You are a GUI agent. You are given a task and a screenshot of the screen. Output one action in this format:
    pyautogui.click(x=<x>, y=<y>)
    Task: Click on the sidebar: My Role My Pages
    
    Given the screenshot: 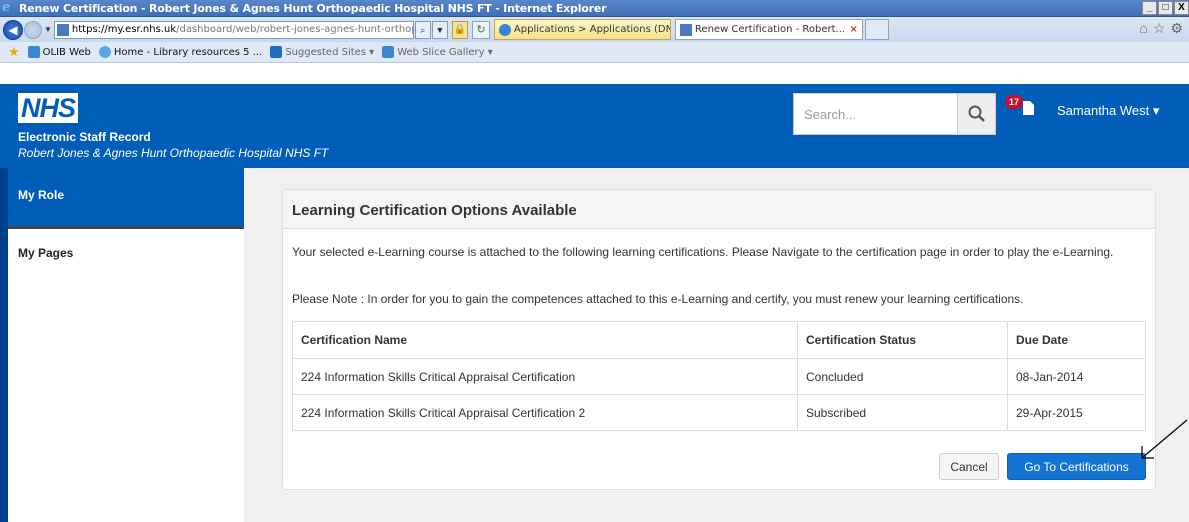 What is the action you would take?
    pyautogui.click(x=122, y=345)
    